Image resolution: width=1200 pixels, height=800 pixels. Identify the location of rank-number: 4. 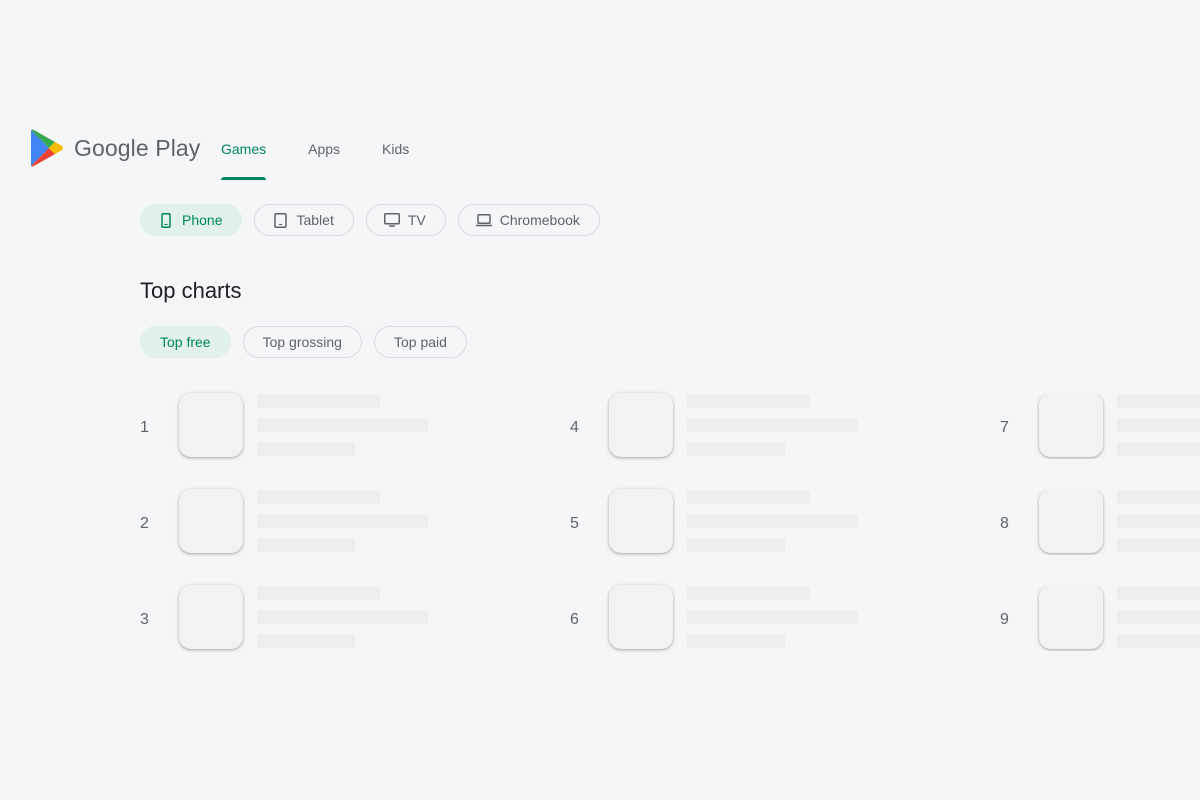
(574, 427).